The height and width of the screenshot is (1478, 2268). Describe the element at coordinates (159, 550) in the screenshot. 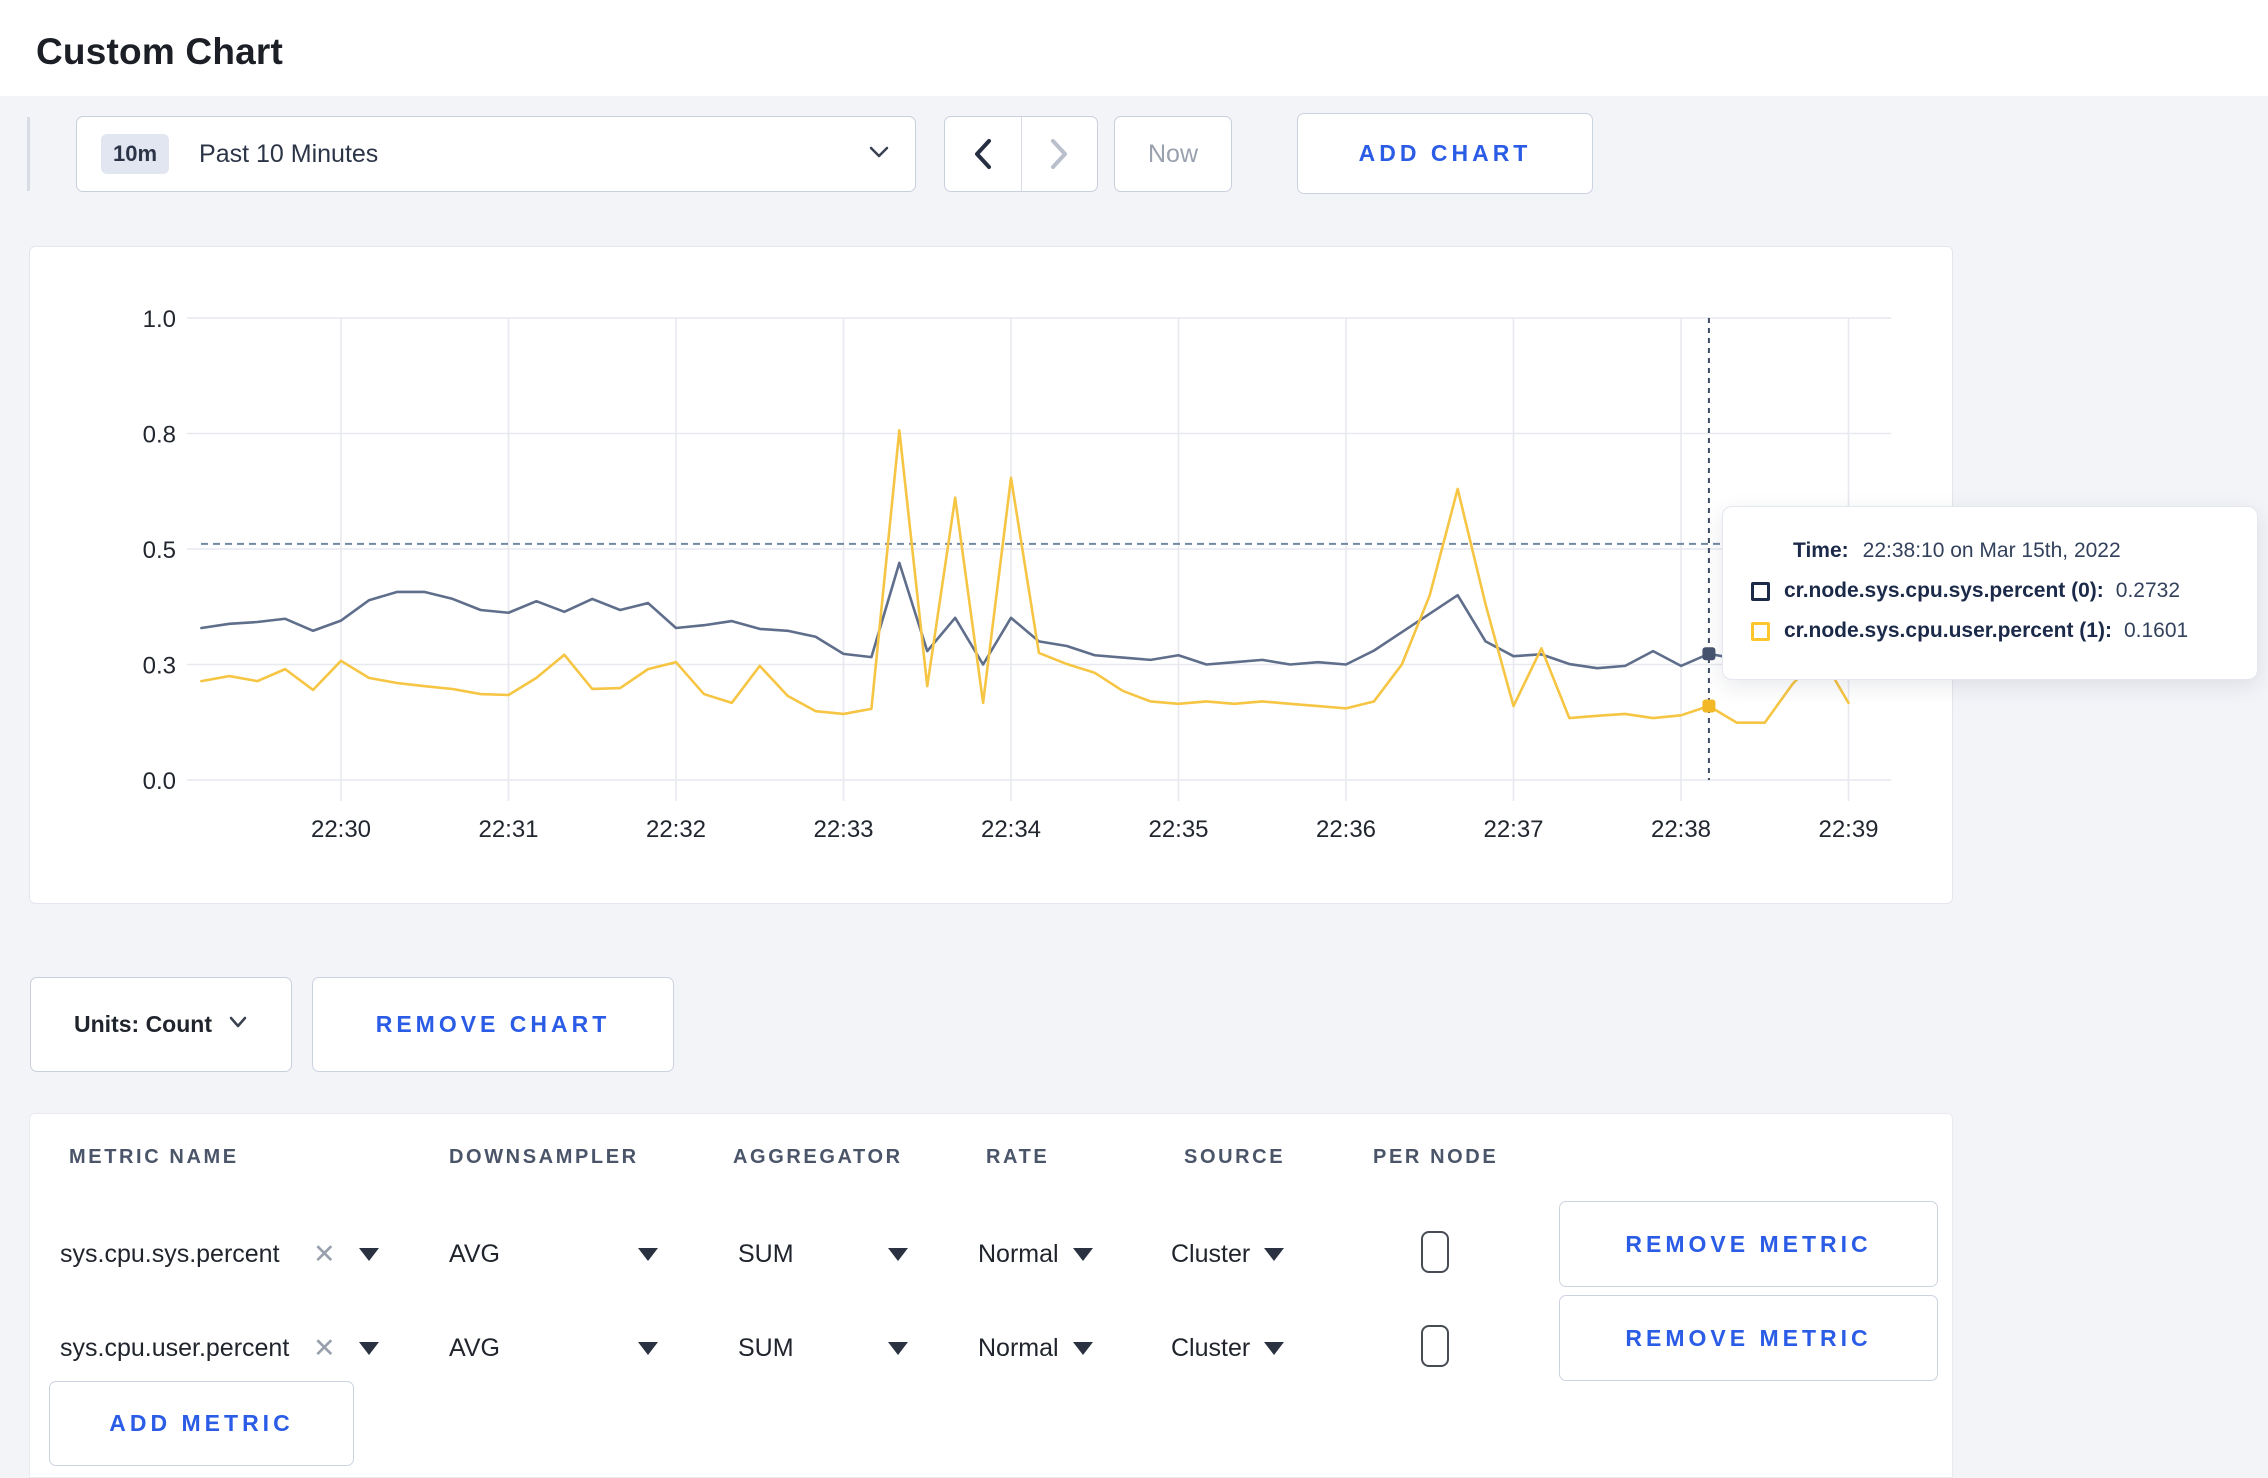

I see `svg-text: 0.5` at that location.